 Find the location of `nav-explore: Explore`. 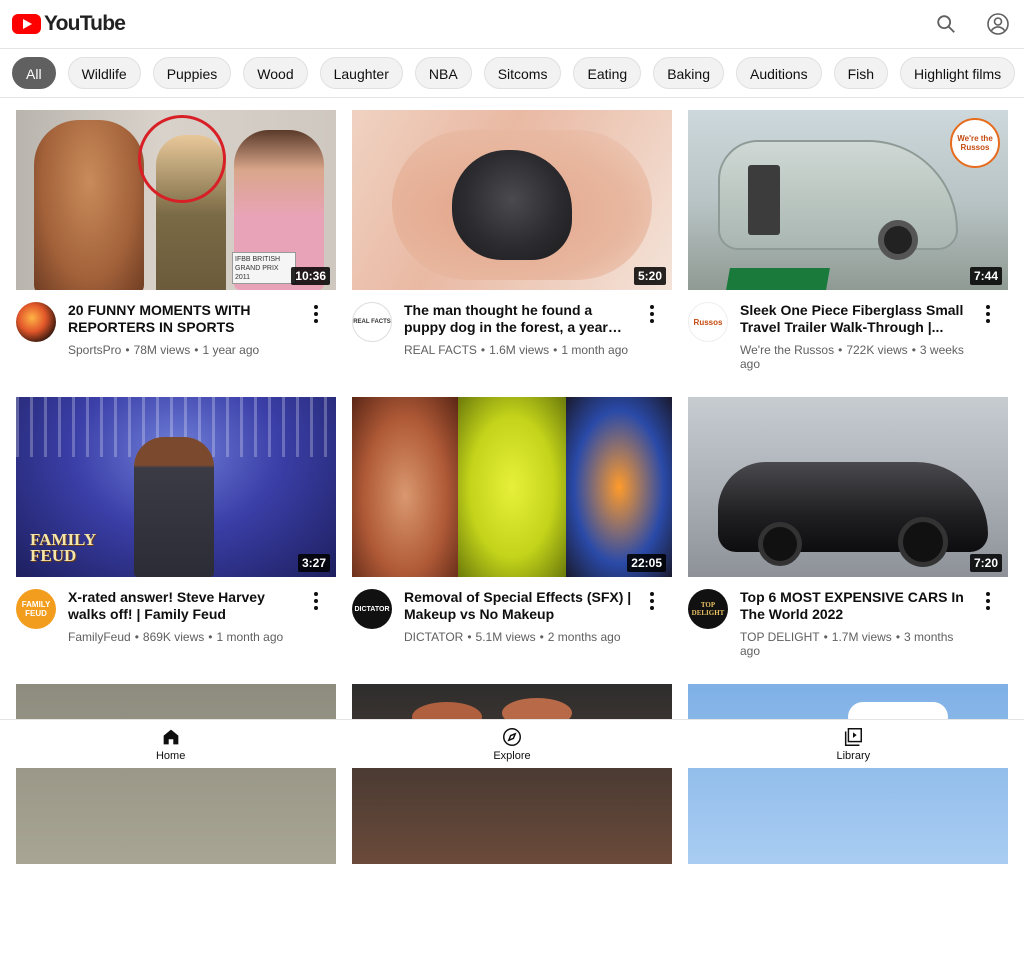

nav-explore: Explore is located at coordinates (512, 744).